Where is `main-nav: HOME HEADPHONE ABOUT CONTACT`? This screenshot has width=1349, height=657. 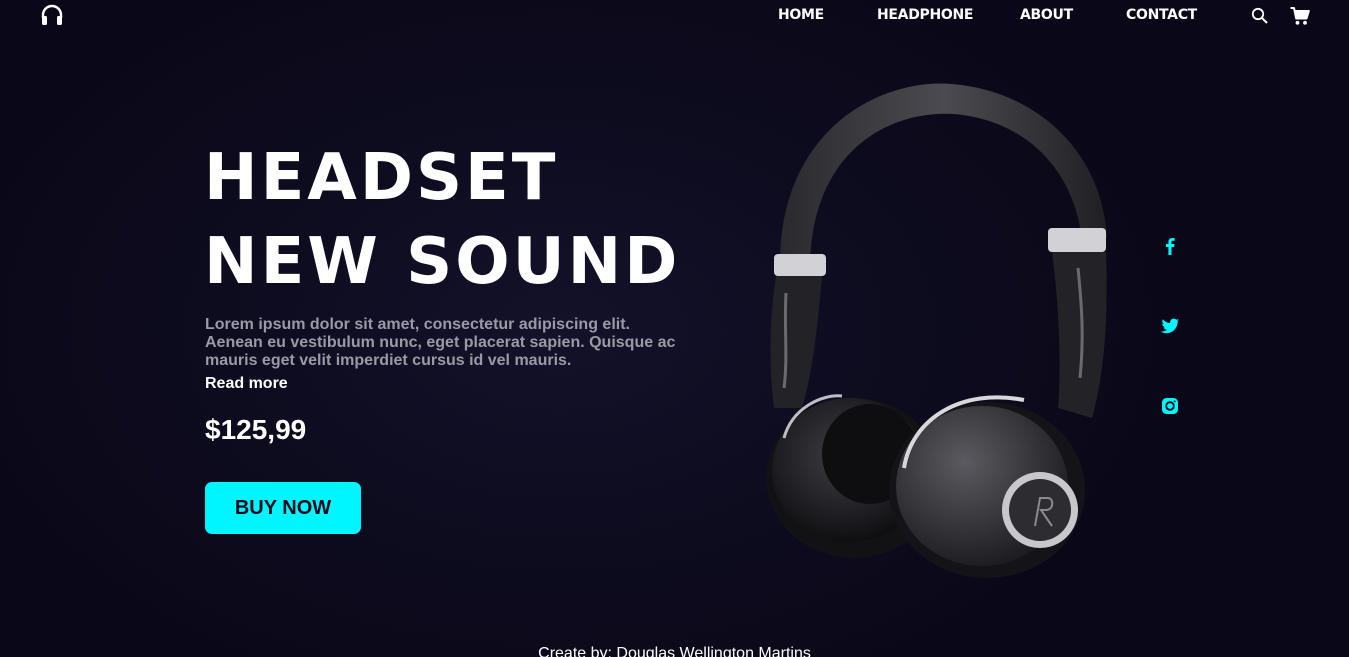
main-nav: HOME HEADPHONE ABOUT CONTACT is located at coordinates (674, 17).